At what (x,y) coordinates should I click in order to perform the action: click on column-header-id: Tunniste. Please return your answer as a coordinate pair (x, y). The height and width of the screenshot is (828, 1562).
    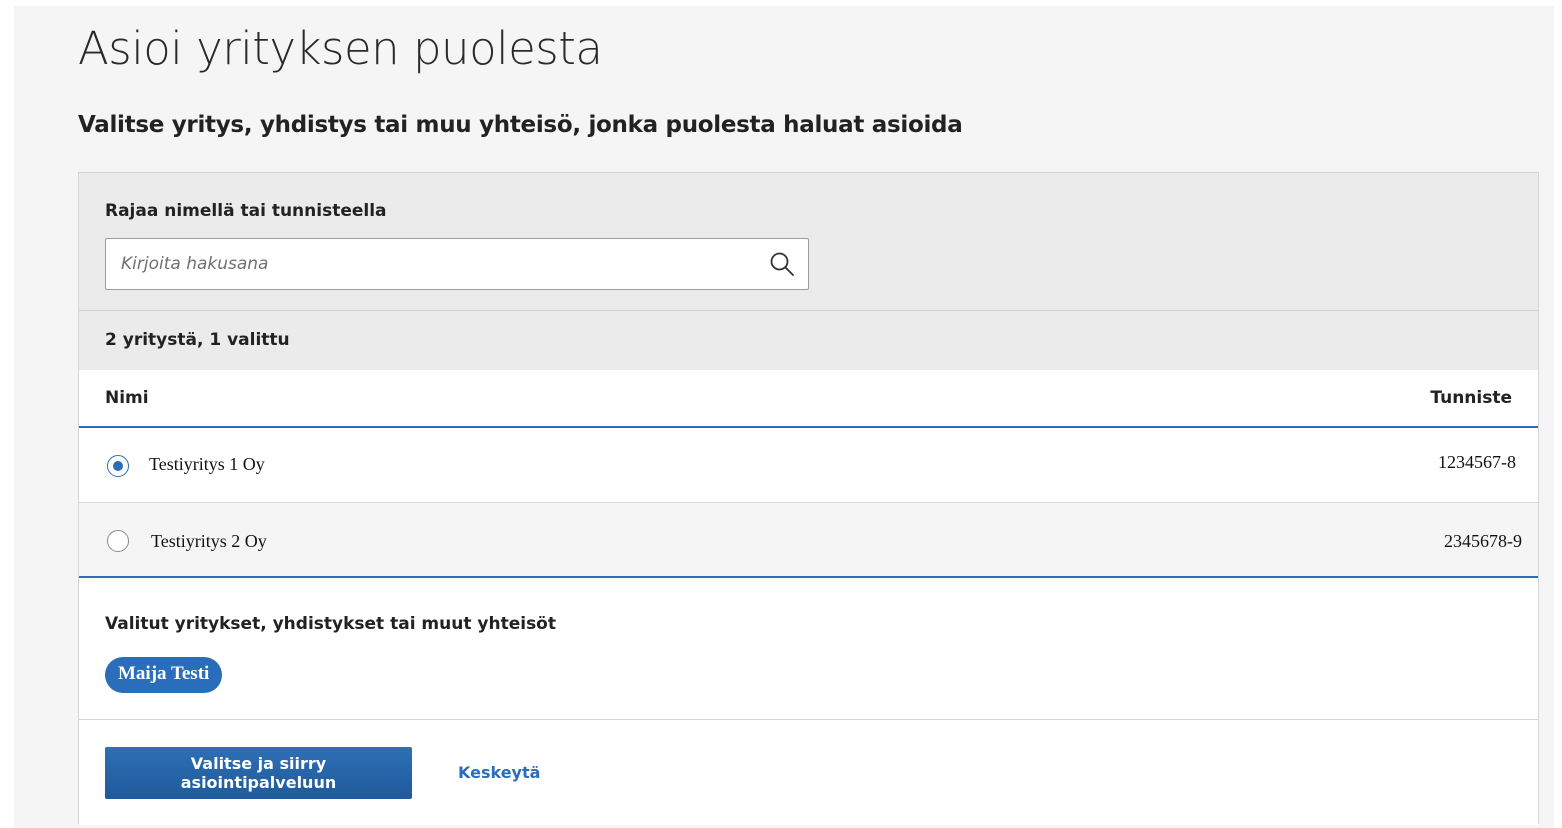
    Looking at the image, I should click on (1471, 398).